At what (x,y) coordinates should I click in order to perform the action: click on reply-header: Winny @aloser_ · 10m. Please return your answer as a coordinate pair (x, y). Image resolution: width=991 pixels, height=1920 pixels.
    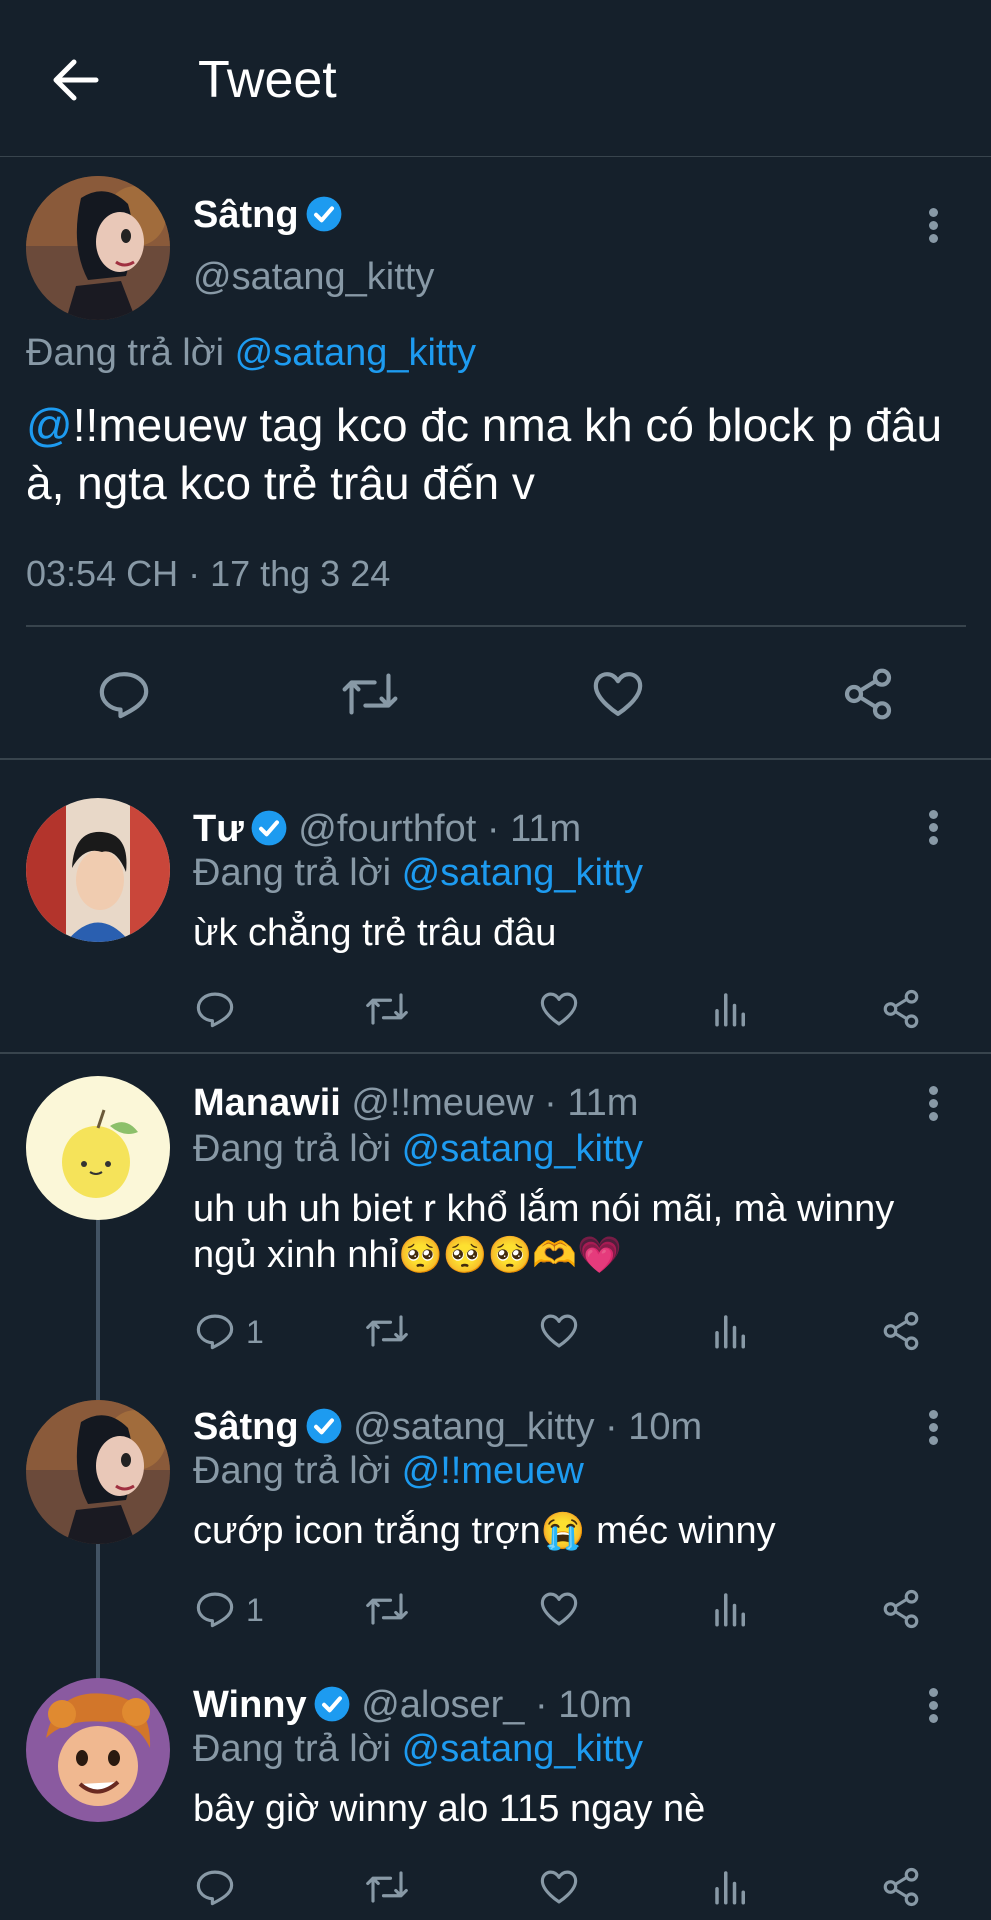
    Looking at the image, I should click on (412, 1705).